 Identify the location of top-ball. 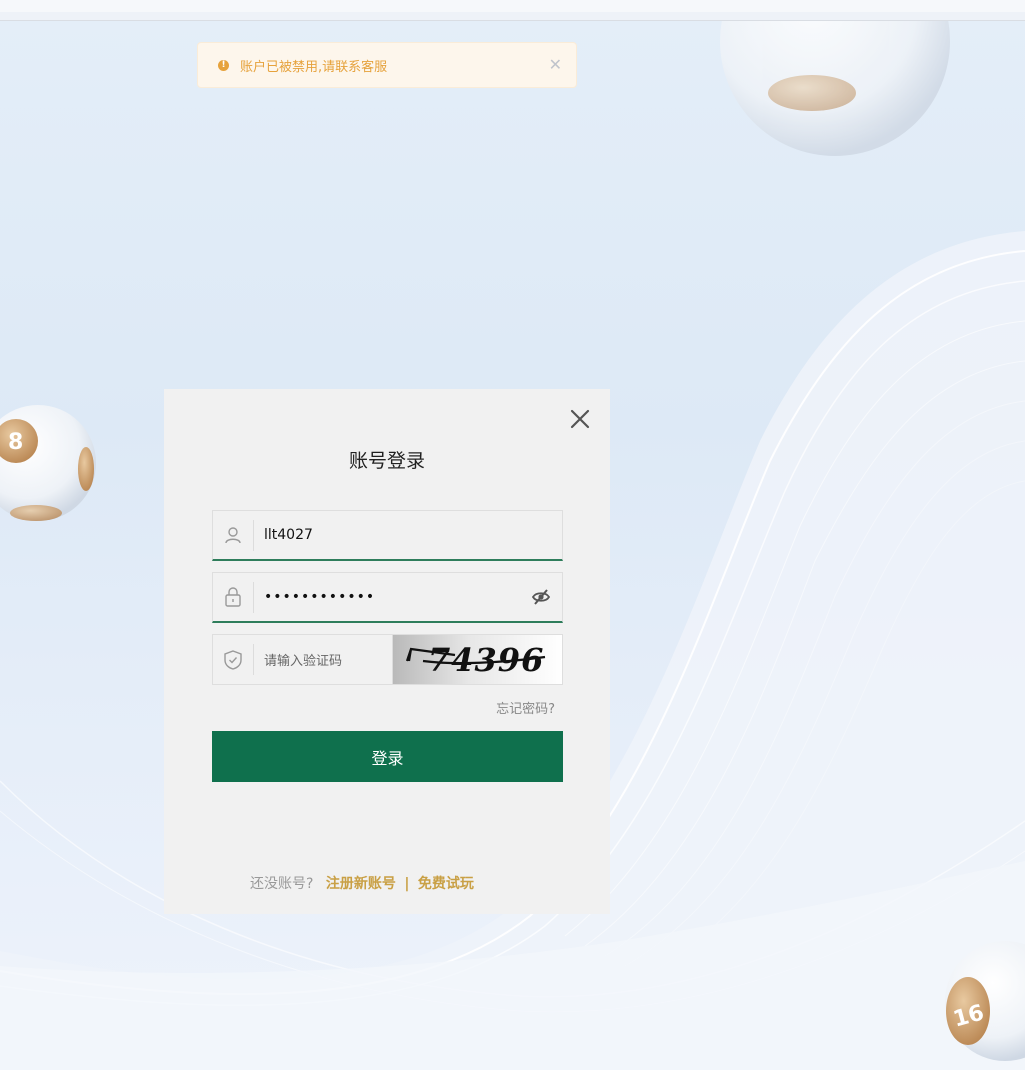
(835, 88).